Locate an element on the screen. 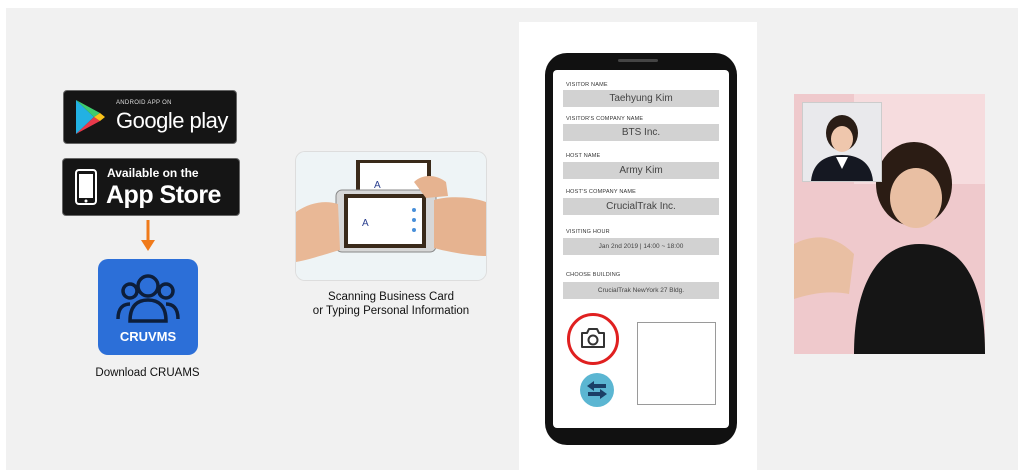 This screenshot has width=1023, height=475. visitor-company-field: BTS Inc. is located at coordinates (641, 132).